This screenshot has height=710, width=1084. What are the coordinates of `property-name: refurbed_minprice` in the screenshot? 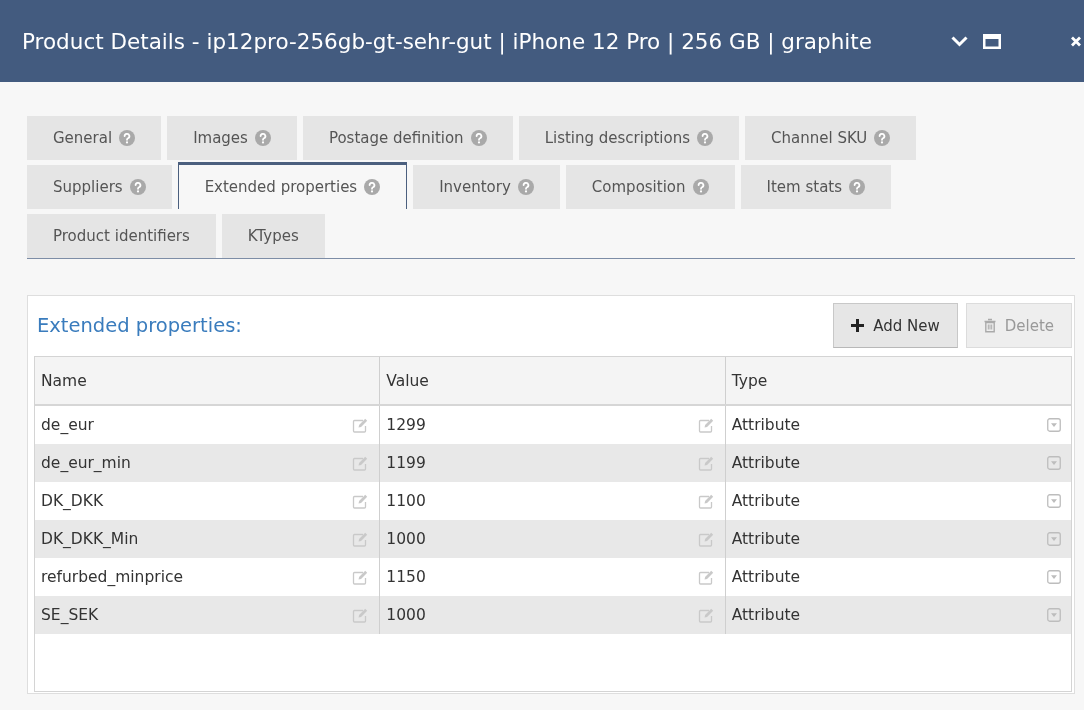 It's located at (112, 577).